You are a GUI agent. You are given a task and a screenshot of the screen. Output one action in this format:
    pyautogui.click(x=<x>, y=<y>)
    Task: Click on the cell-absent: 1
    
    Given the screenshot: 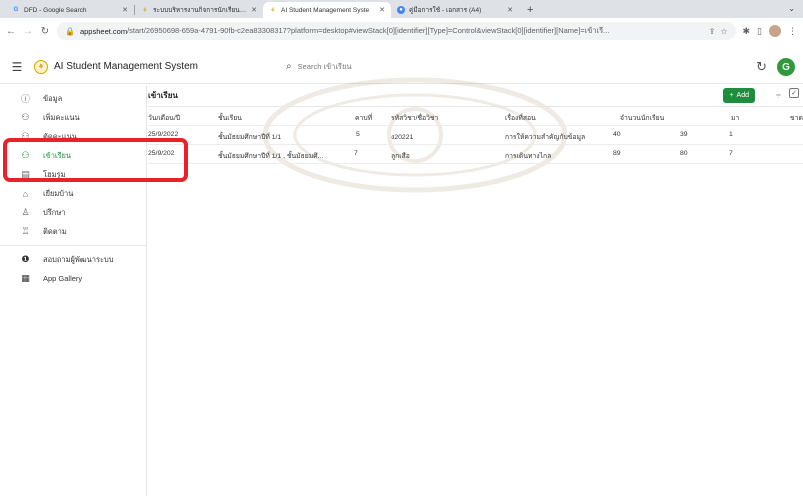 What is the action you would take?
    pyautogui.click(x=731, y=134)
    